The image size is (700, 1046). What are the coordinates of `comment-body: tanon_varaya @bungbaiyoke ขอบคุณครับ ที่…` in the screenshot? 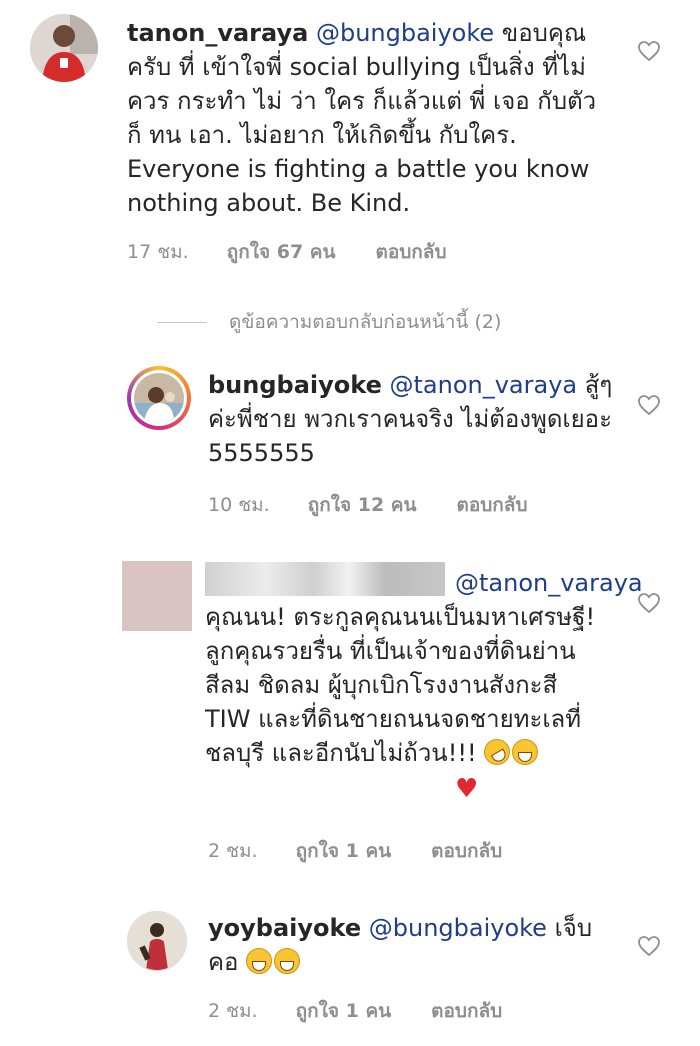 It's located at (372, 118).